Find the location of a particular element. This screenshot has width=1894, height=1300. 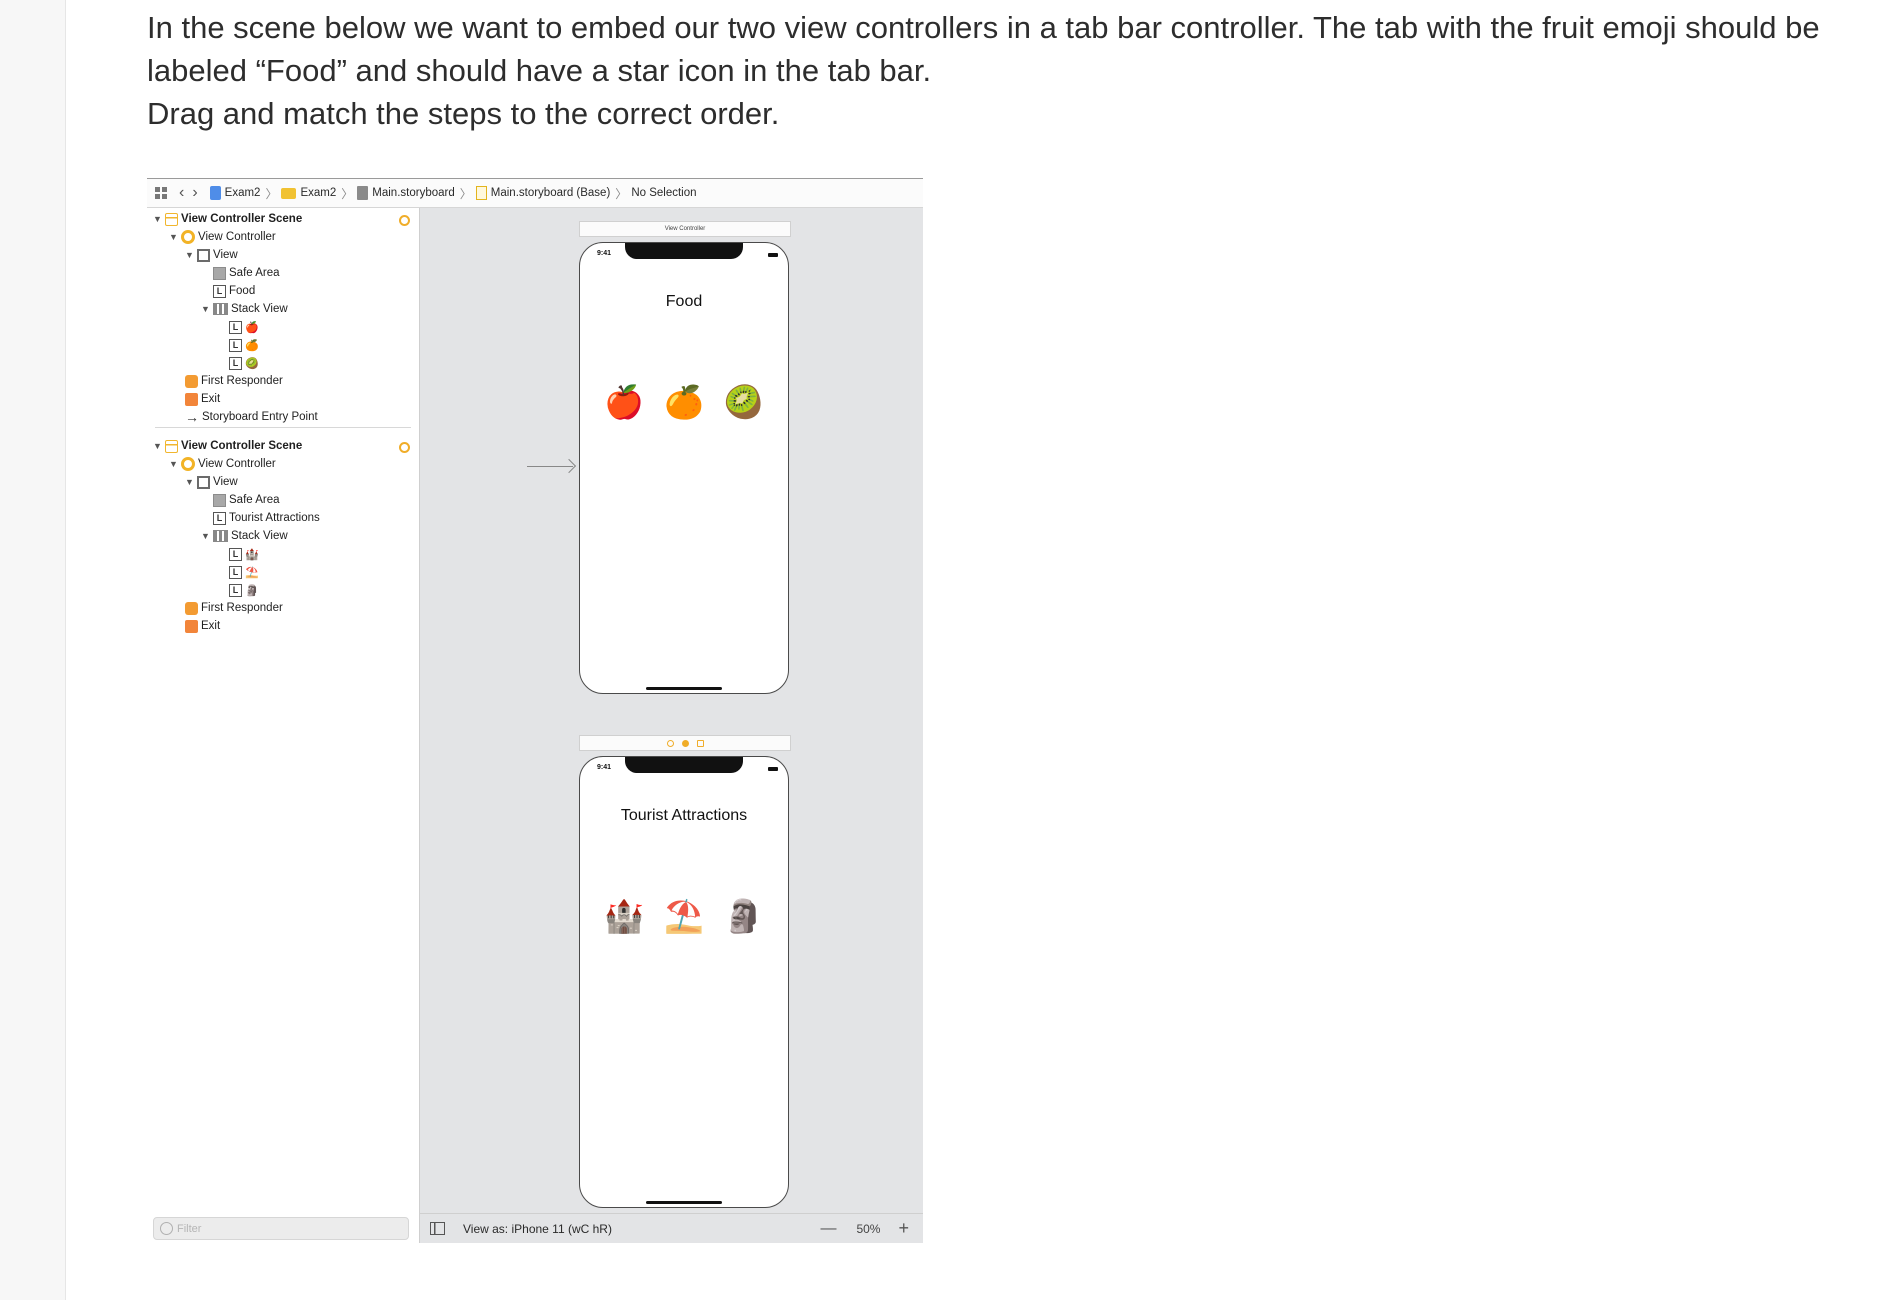

outline-scene-1: ▼ View Controller Scene is located at coordinates (227, 219).